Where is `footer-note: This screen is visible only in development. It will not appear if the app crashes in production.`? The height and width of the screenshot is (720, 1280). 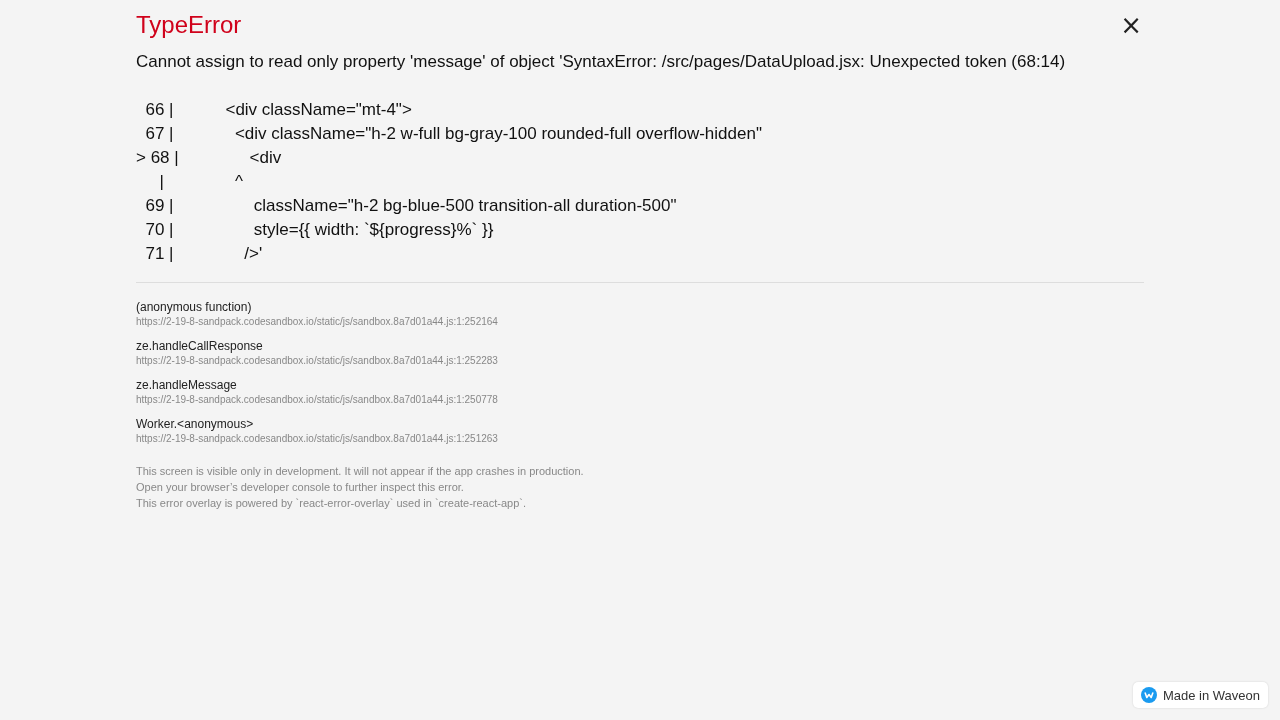
footer-note: This screen is visible only in development. It will not appear if the app crashes in production. is located at coordinates (360, 471).